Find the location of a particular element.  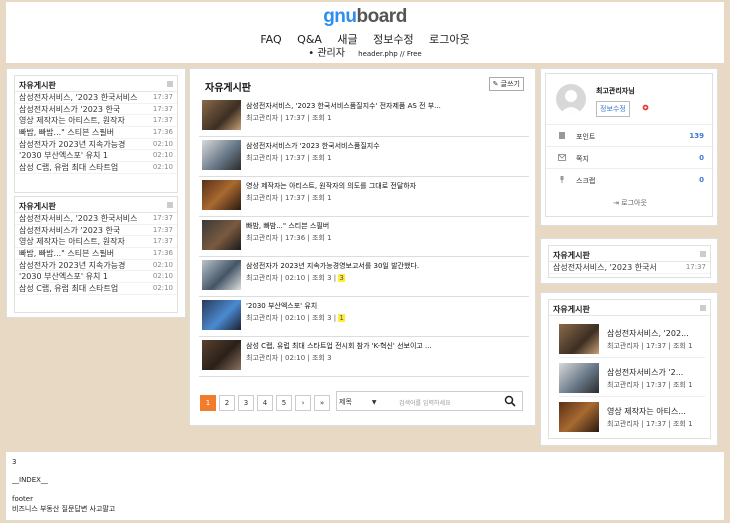

nav-admin: 관리자 is located at coordinates (331, 53).